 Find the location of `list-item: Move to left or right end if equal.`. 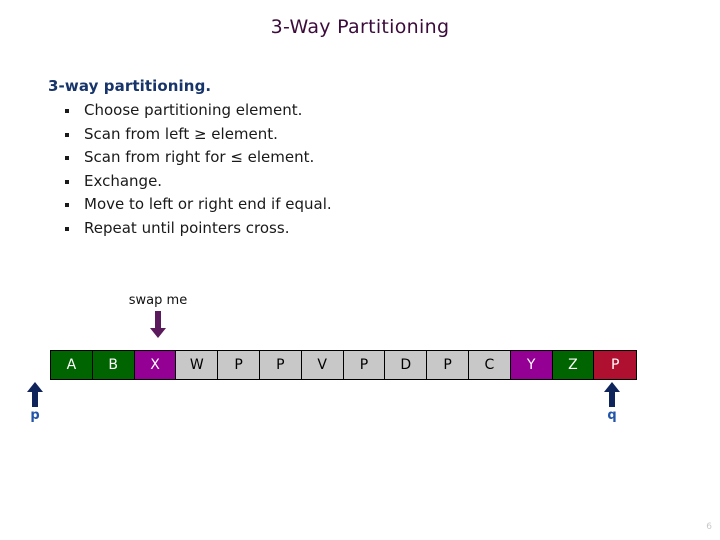

list-item: Move to left or right end if equal. is located at coordinates (348, 205).